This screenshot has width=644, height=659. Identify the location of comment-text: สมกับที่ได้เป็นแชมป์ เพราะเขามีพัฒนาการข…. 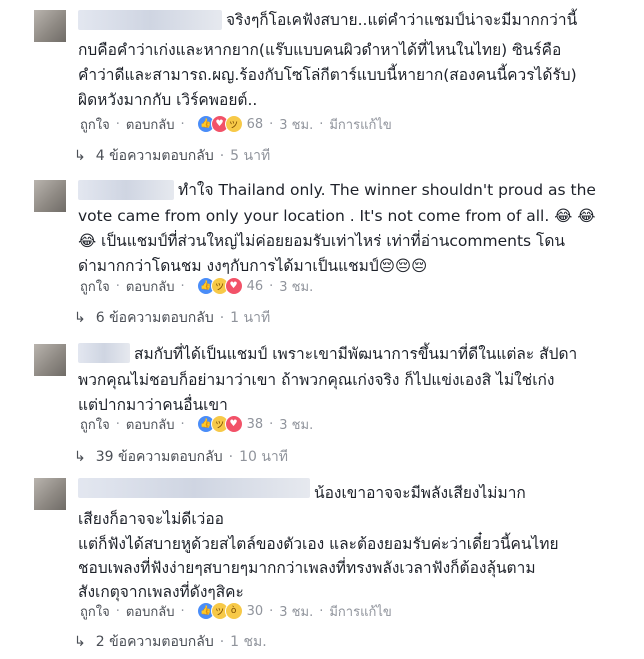
(356, 354).